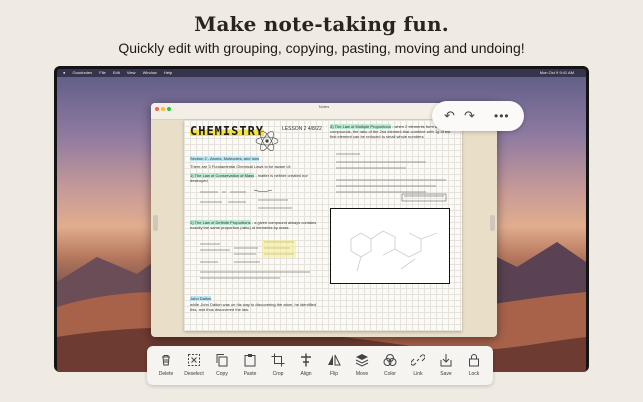  I want to click on undo-icon: ↶, so click(449, 116).